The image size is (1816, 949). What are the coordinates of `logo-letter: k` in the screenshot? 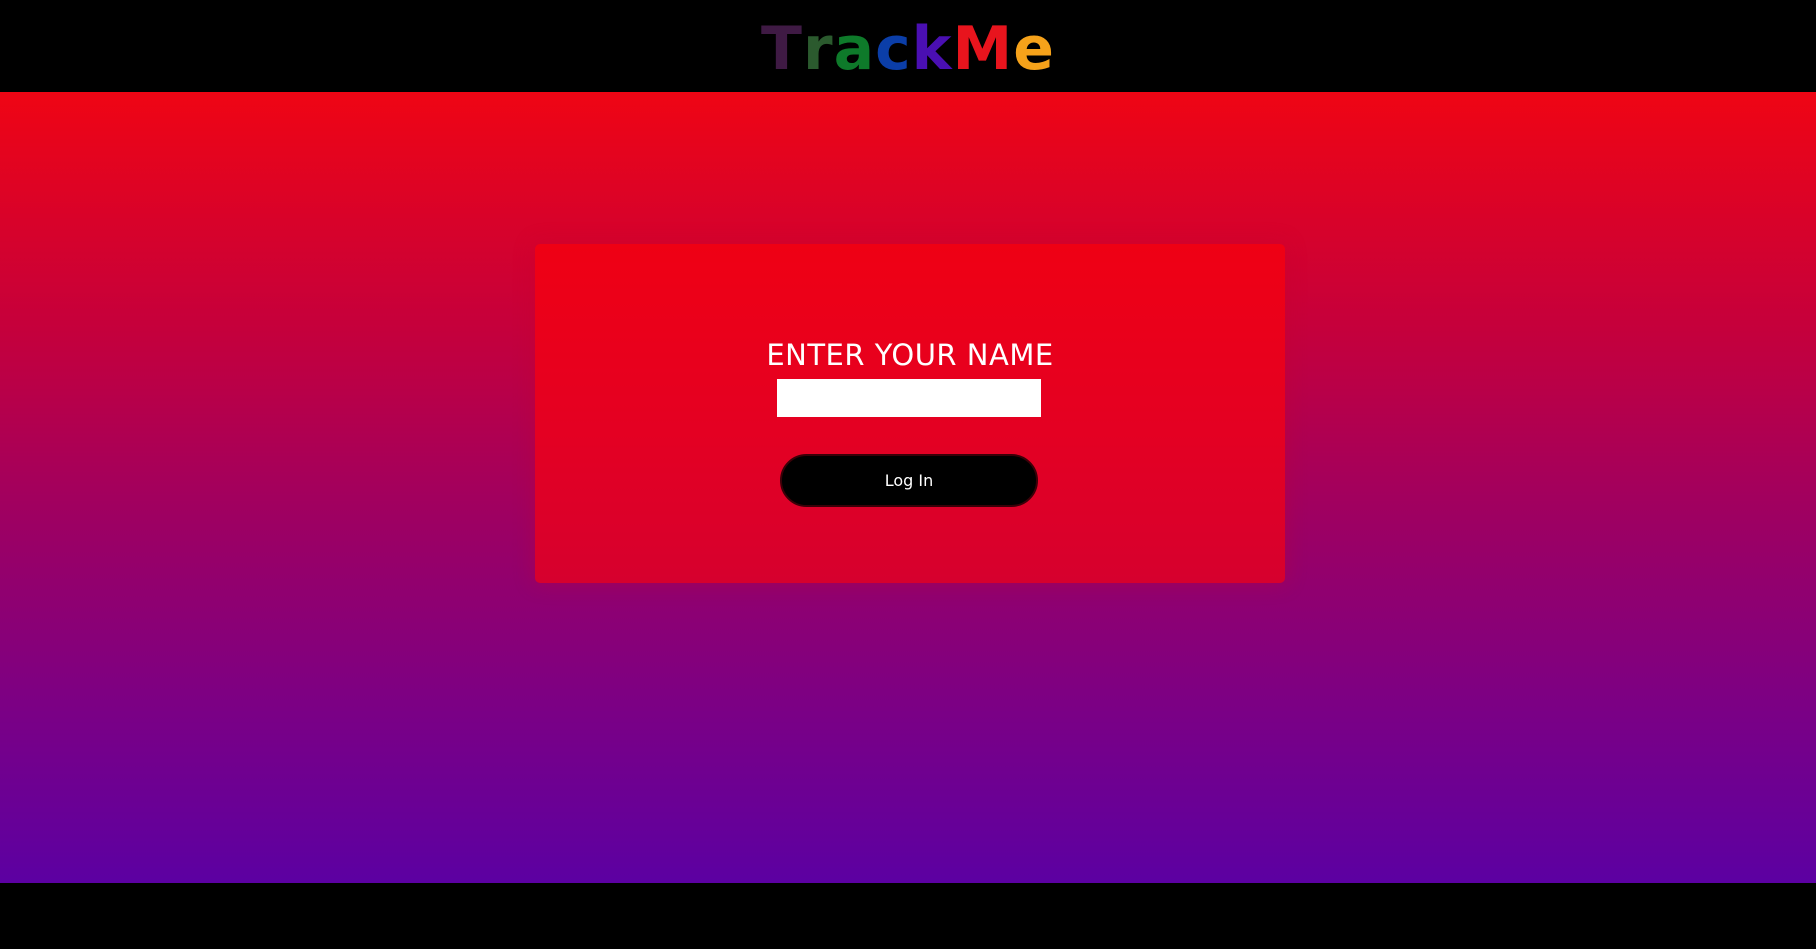 It's located at (932, 49).